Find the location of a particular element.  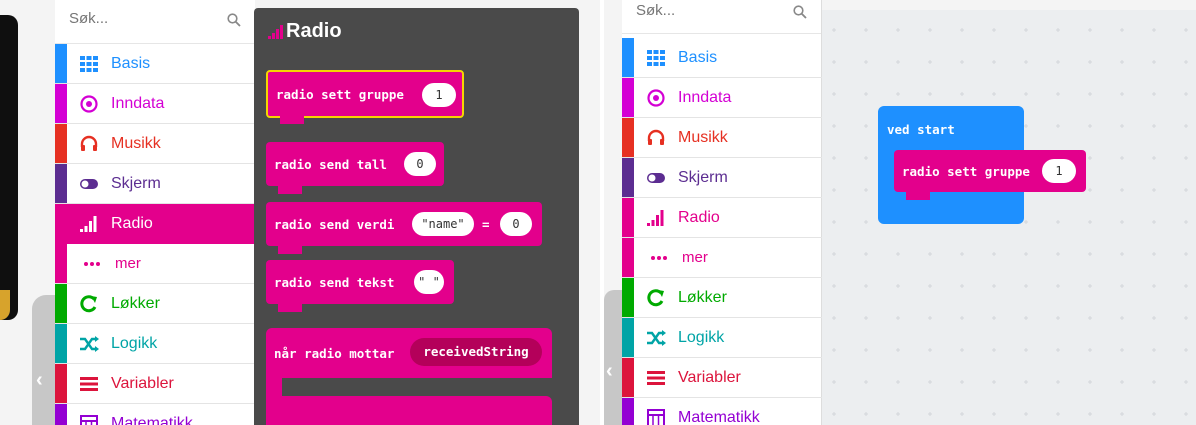

block-c-bottom is located at coordinates (409, 410).